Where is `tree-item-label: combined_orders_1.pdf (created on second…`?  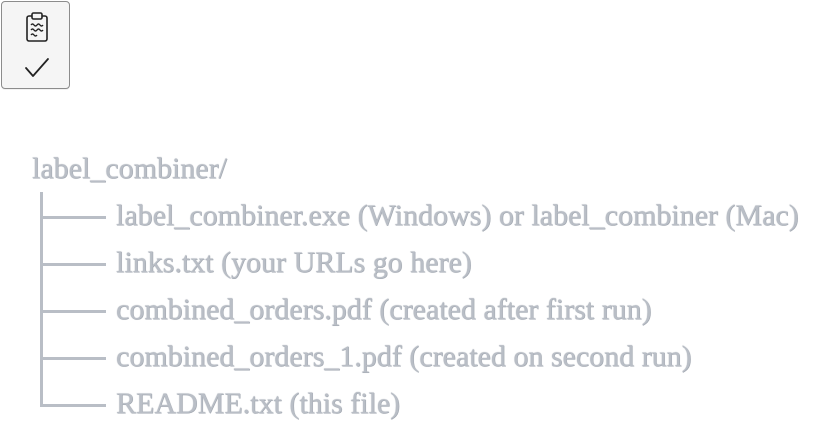
tree-item-label: combined_orders_1.pdf (created on second… is located at coordinates (404, 356).